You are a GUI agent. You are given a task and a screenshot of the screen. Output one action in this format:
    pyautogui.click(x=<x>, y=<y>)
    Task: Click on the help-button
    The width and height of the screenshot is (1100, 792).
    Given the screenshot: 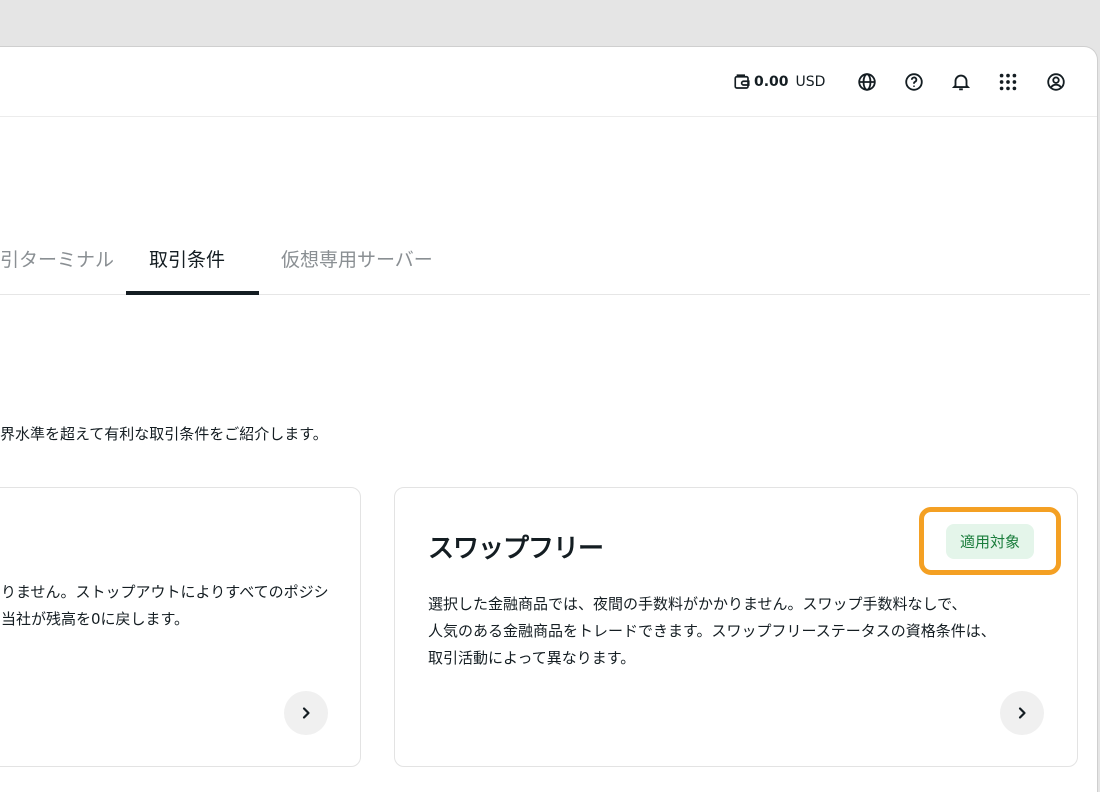 What is the action you would take?
    pyautogui.click(x=914, y=82)
    